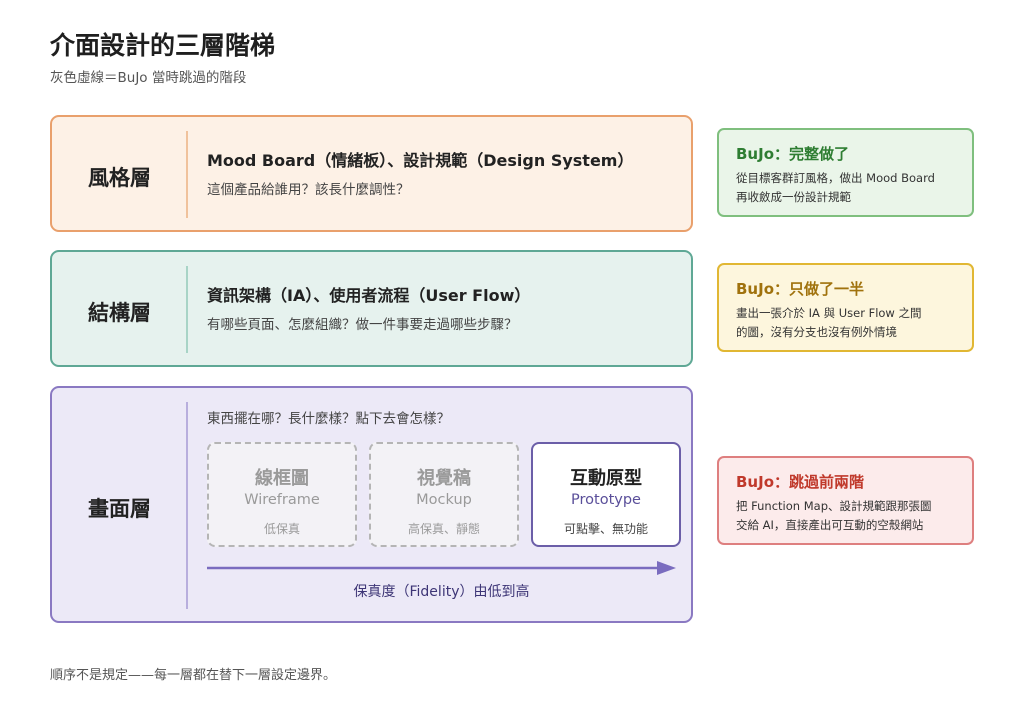 The width and height of the screenshot is (1024, 708). What do you see at coordinates (444, 478) in the screenshot?
I see `stage-title: 視覺稿` at bounding box center [444, 478].